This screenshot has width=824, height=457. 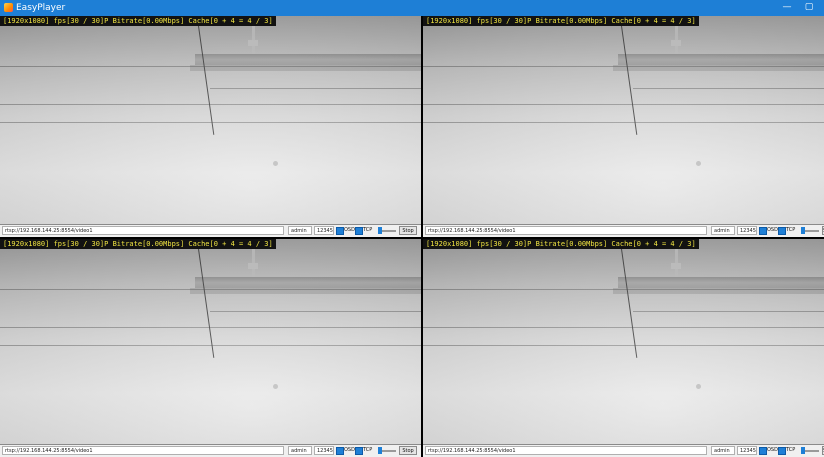 I want to click on minimize-button: —, so click(x=787, y=8).